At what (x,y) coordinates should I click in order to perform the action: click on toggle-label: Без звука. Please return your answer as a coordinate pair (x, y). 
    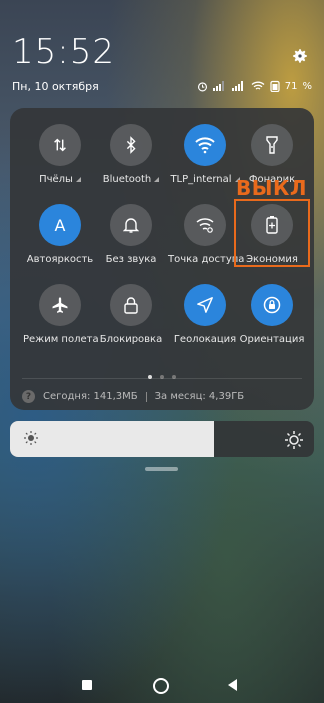
    Looking at the image, I should click on (131, 259).